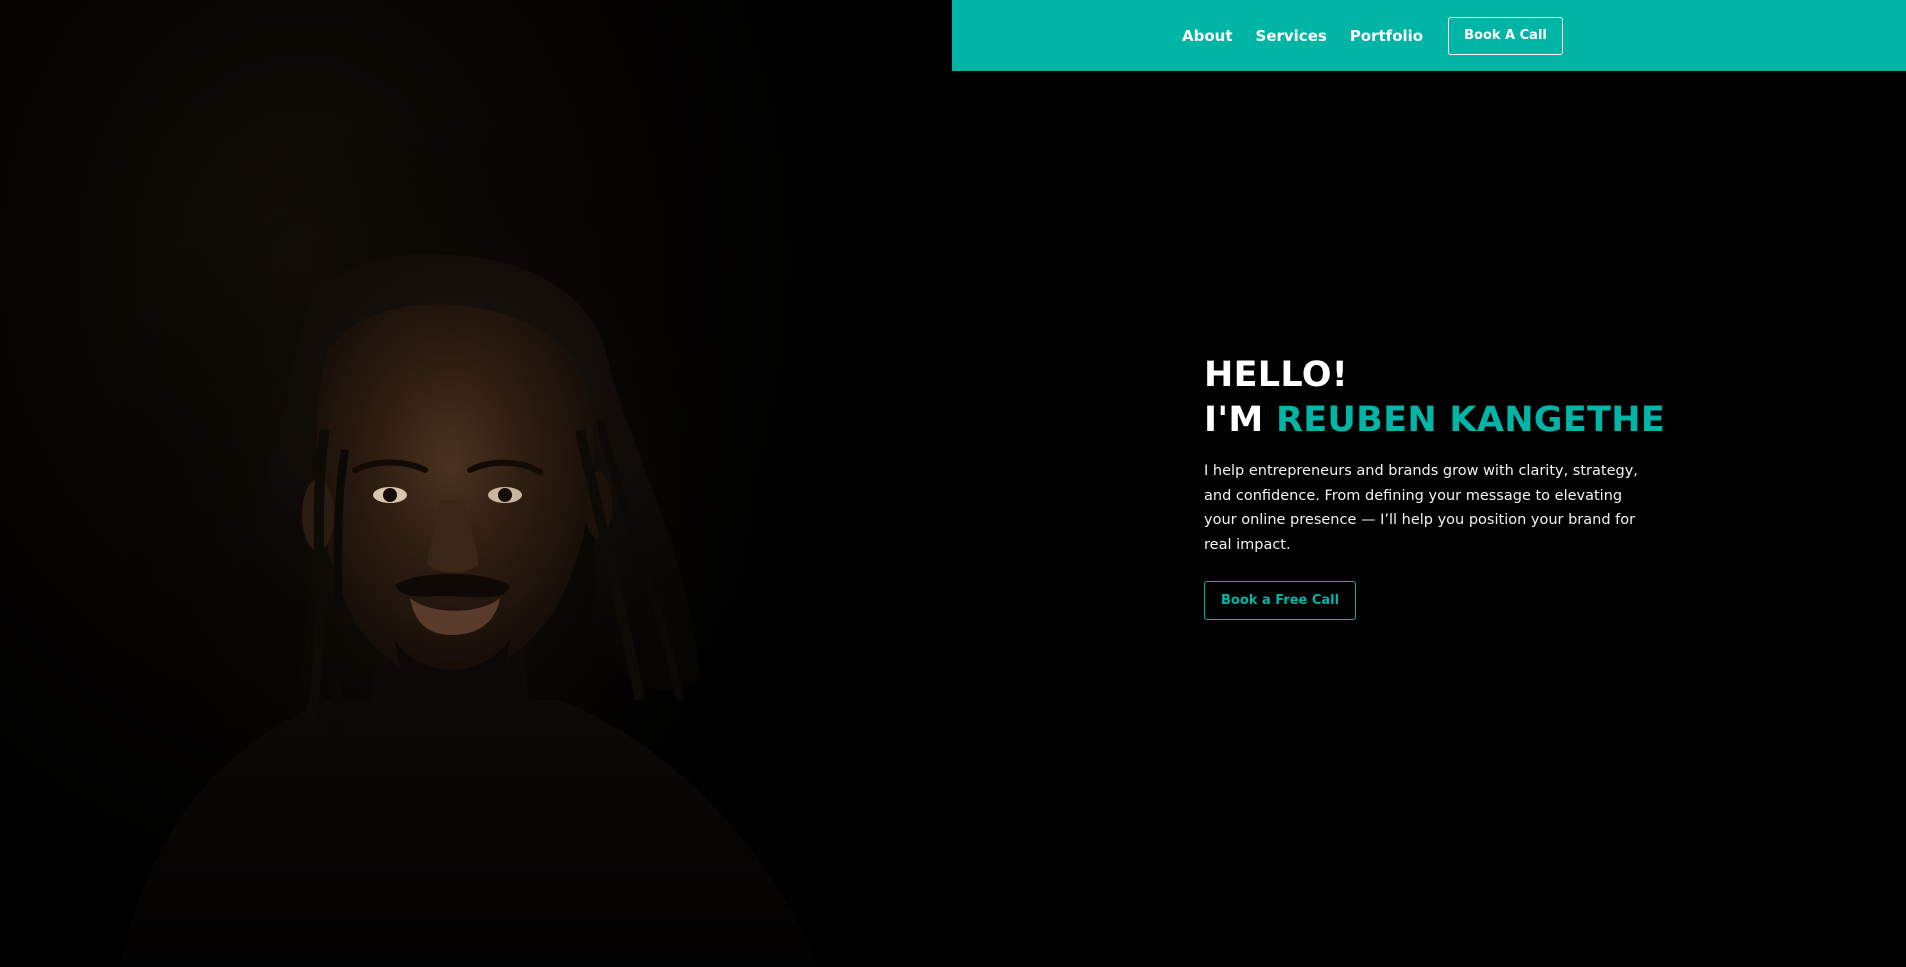  Describe the element at coordinates (1505, 35) in the screenshot. I see `book-a-call-button: Book A Call` at that location.